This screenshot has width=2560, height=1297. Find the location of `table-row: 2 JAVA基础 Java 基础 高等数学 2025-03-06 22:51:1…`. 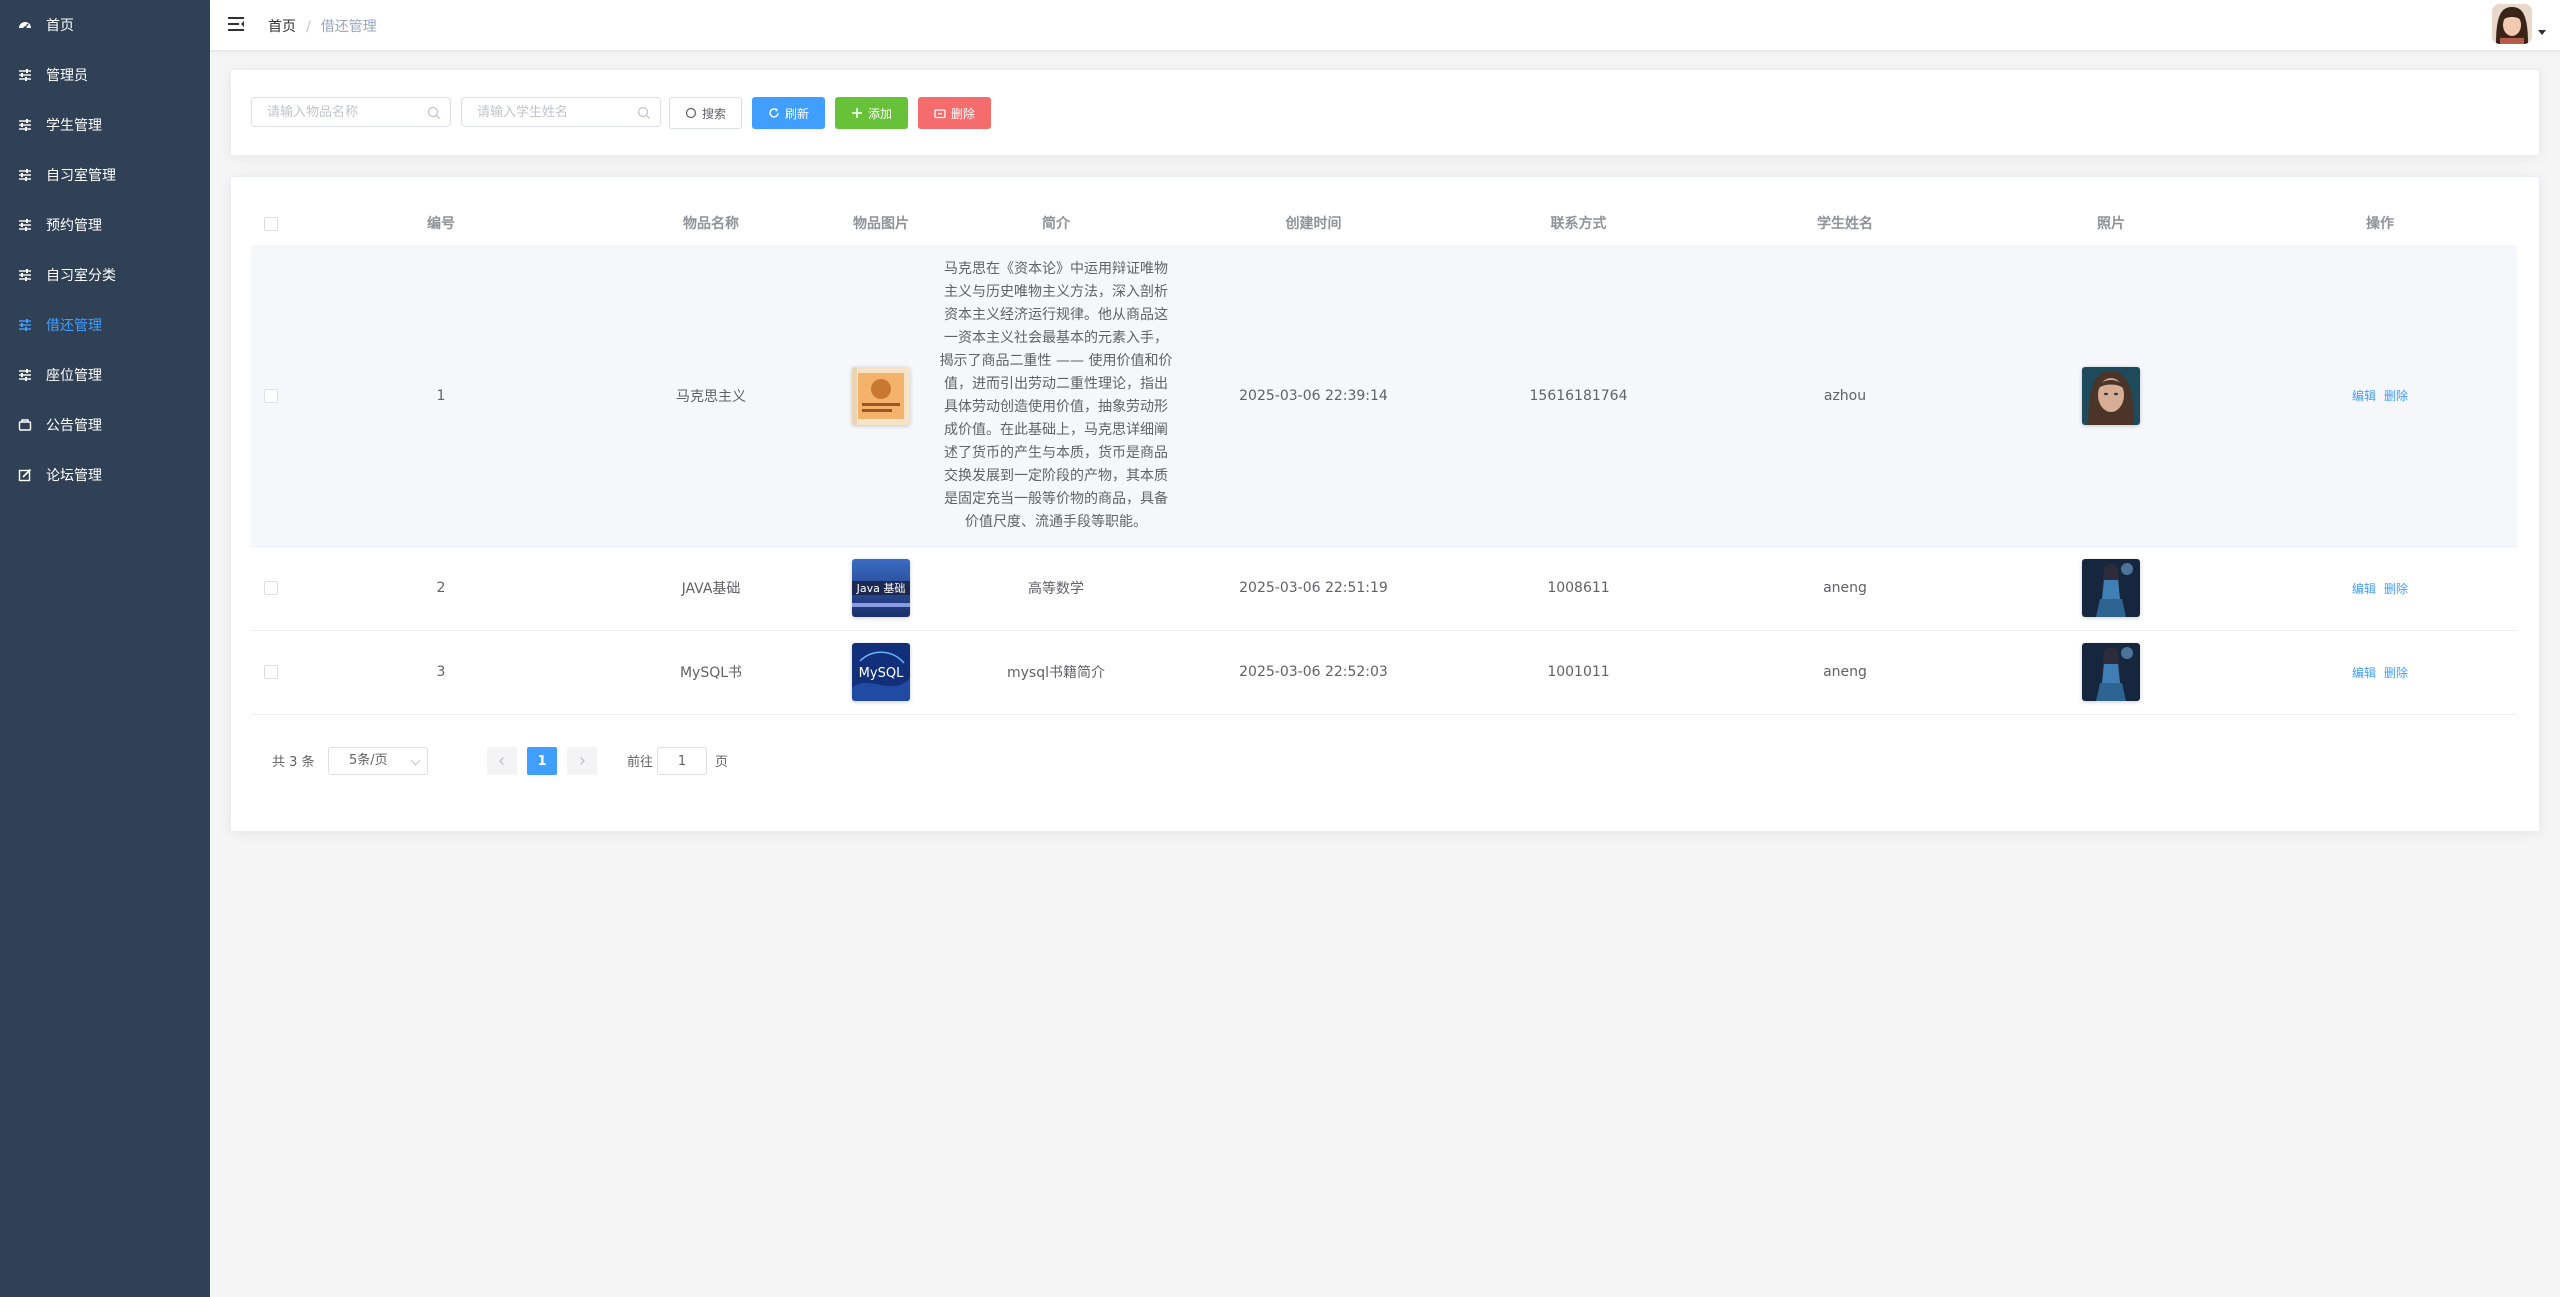

table-row: 2 JAVA基础 Java 基础 高等数学 2025-03-06 22:51:1… is located at coordinates (1384, 588).